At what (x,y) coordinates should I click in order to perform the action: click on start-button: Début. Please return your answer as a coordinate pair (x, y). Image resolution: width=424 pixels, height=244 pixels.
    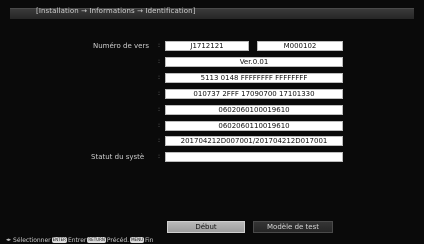
    Looking at the image, I should click on (206, 227).